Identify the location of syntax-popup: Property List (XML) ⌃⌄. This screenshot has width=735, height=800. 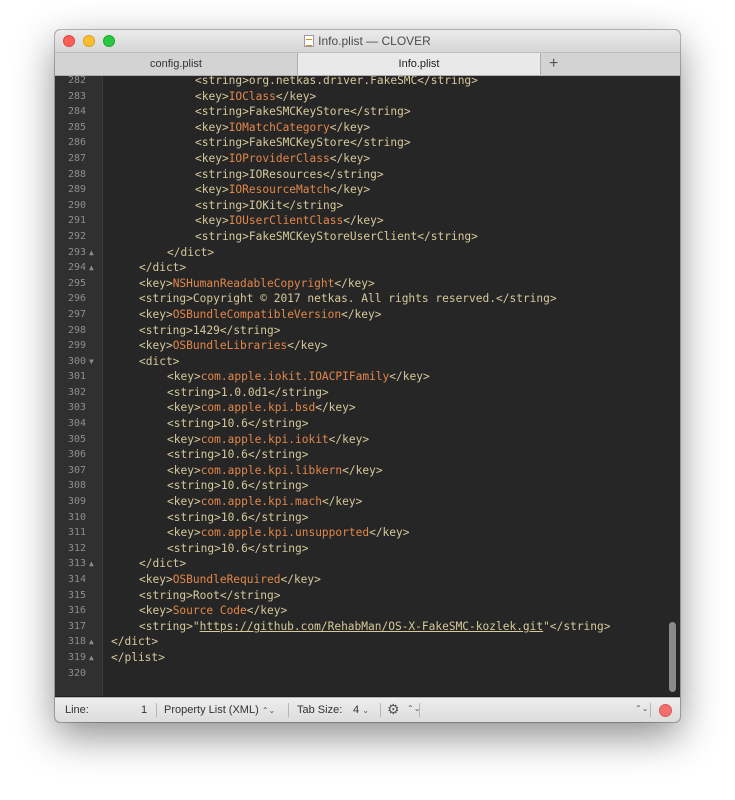
(219, 710).